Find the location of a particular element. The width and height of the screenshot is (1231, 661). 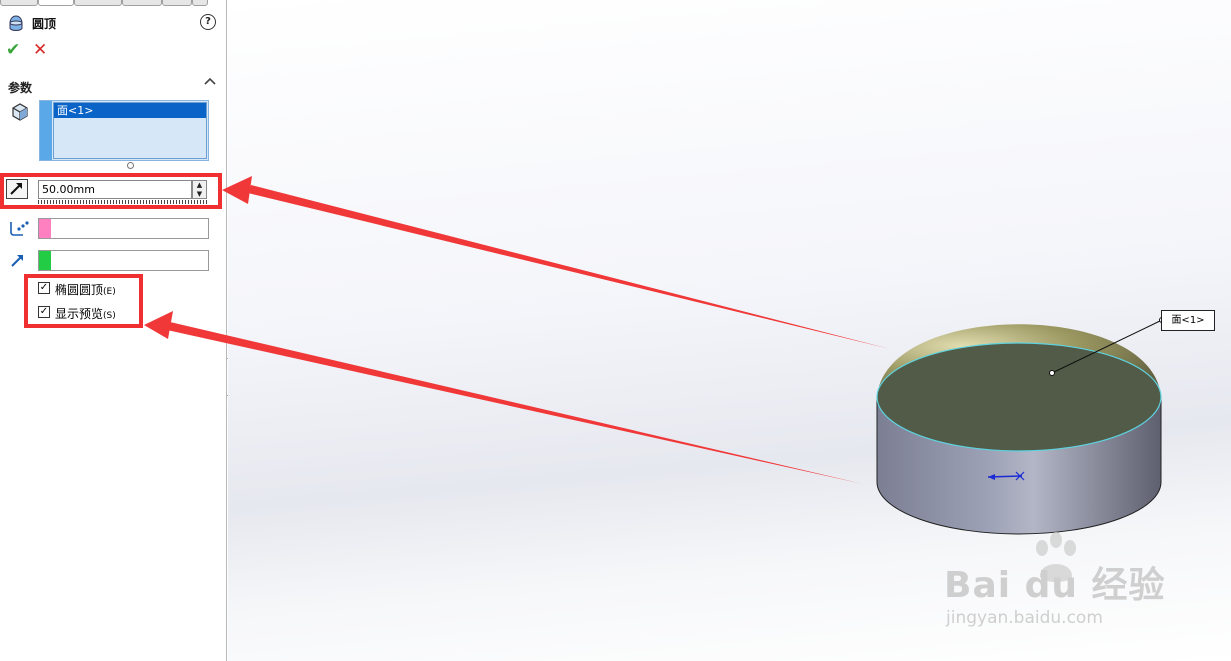

baidu-watermark: Bai du 经验 jingyan.baidu.com is located at coordinates (1055, 580).